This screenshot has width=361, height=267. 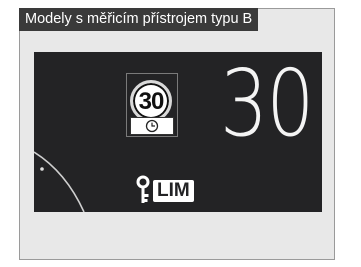 I want to click on speed-limit-value: 30, so click(x=151, y=101).